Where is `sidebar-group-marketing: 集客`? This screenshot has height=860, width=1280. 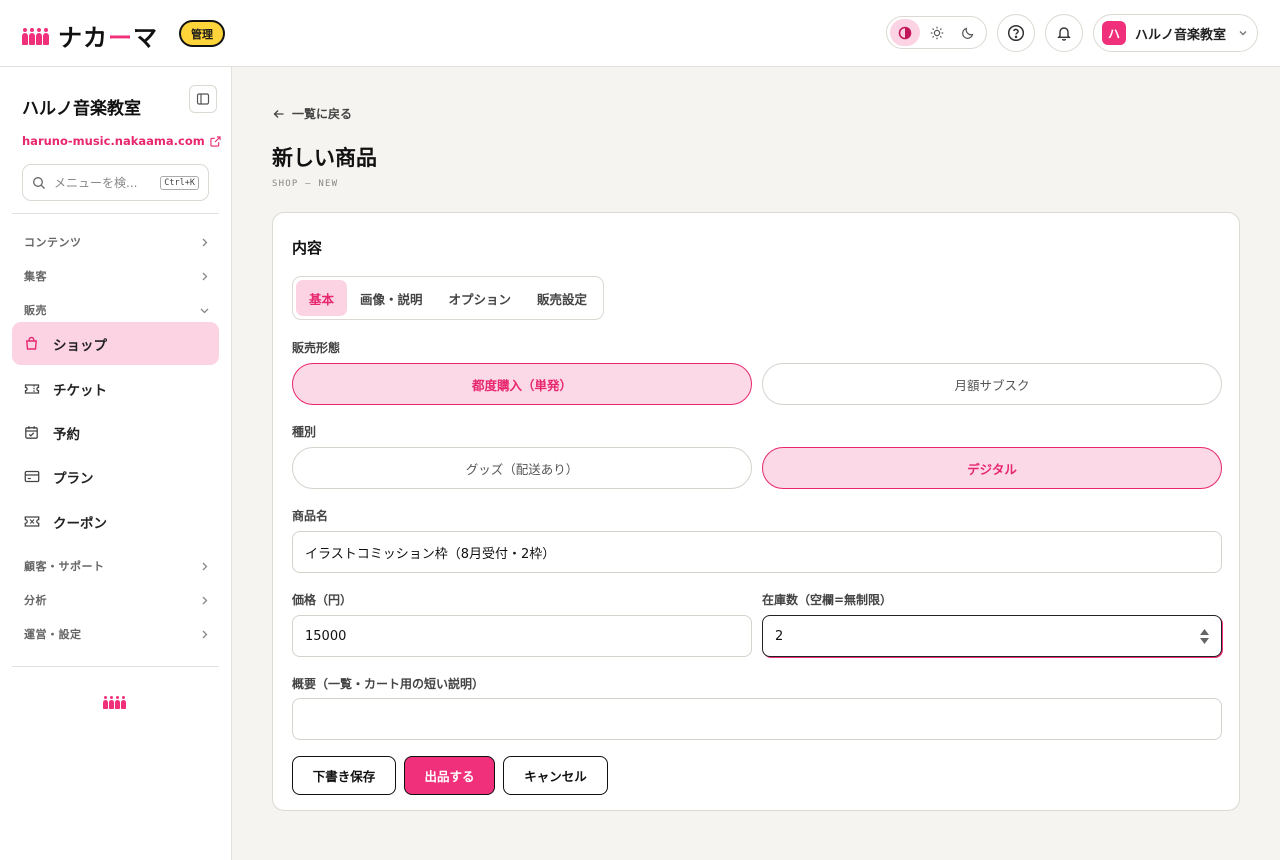 sidebar-group-marketing: 集客 is located at coordinates (117, 276).